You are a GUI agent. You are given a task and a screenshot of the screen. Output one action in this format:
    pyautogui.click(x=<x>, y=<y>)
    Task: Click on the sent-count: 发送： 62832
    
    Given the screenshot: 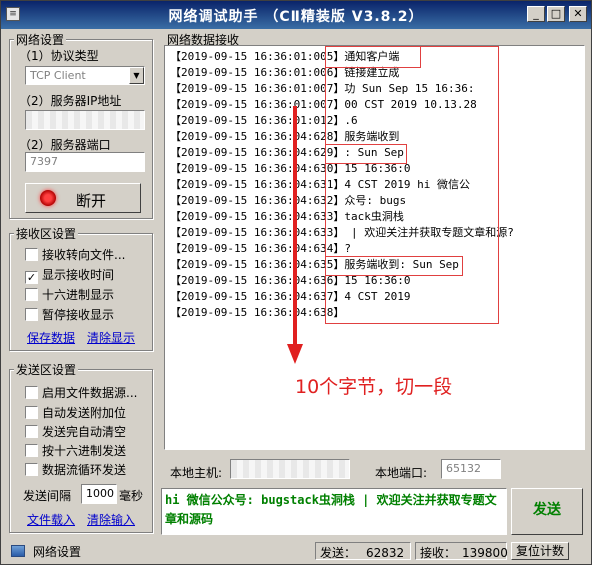 What is the action you would take?
    pyautogui.click(x=363, y=551)
    